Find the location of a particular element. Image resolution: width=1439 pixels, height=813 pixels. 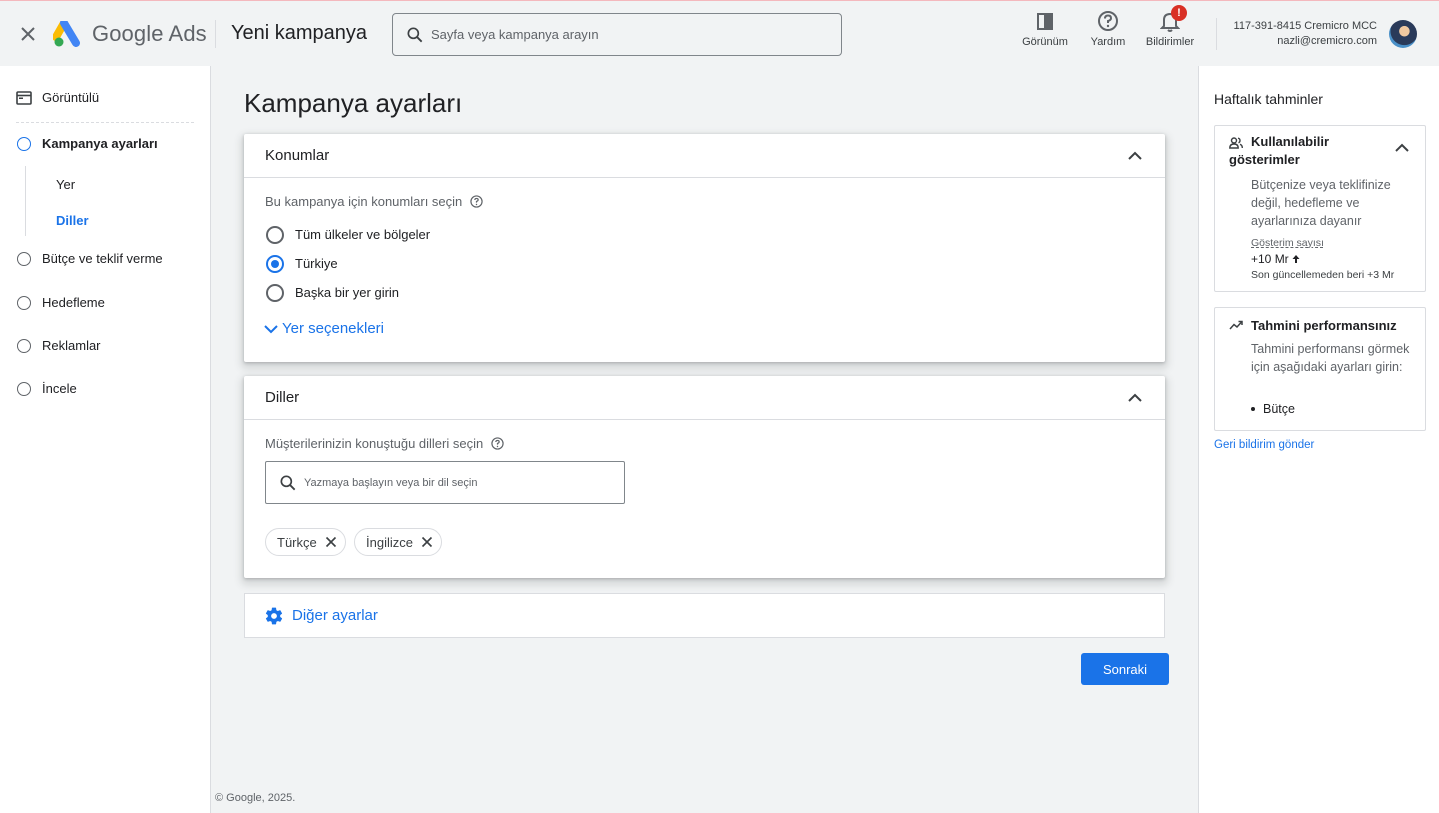

location-options-link: Yer seçenekleri is located at coordinates (323, 328).